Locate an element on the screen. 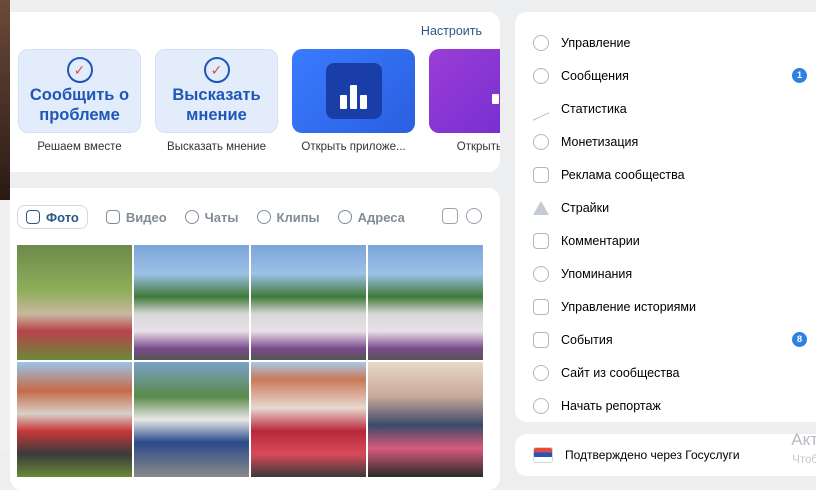 Image resolution: width=816 pixels, height=490 pixels. menu-item-label: Сообщения is located at coordinates (595, 75).